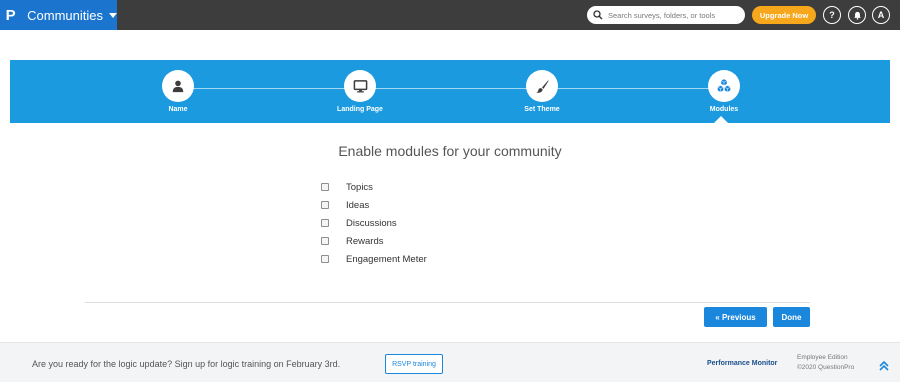 The height and width of the screenshot is (382, 900). Describe the element at coordinates (374, 187) in the screenshot. I see `module-option-topics: Topics` at that location.